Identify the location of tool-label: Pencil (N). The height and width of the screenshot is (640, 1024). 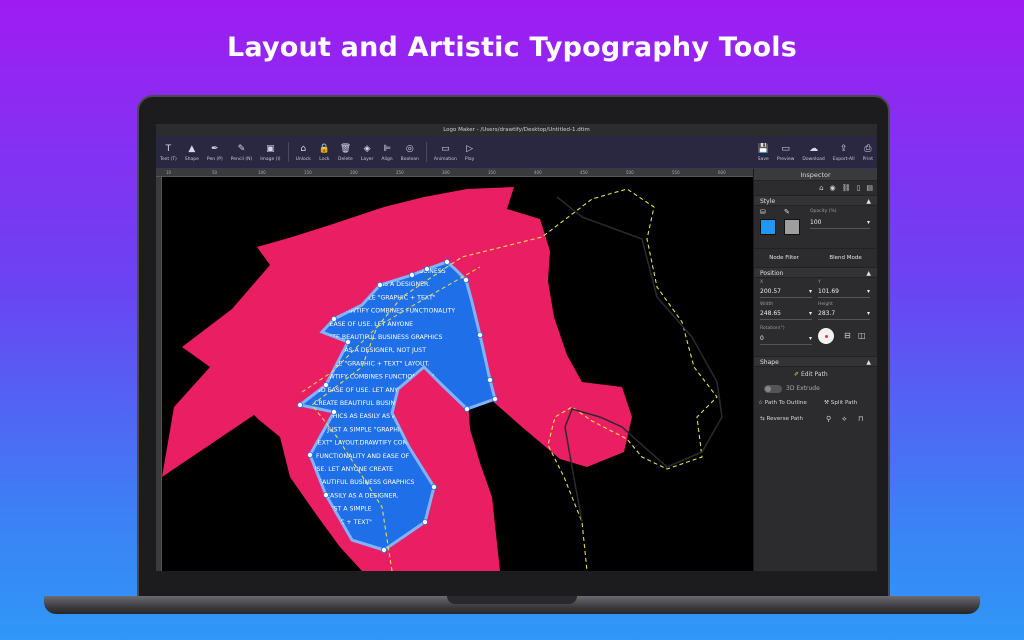
(241, 159).